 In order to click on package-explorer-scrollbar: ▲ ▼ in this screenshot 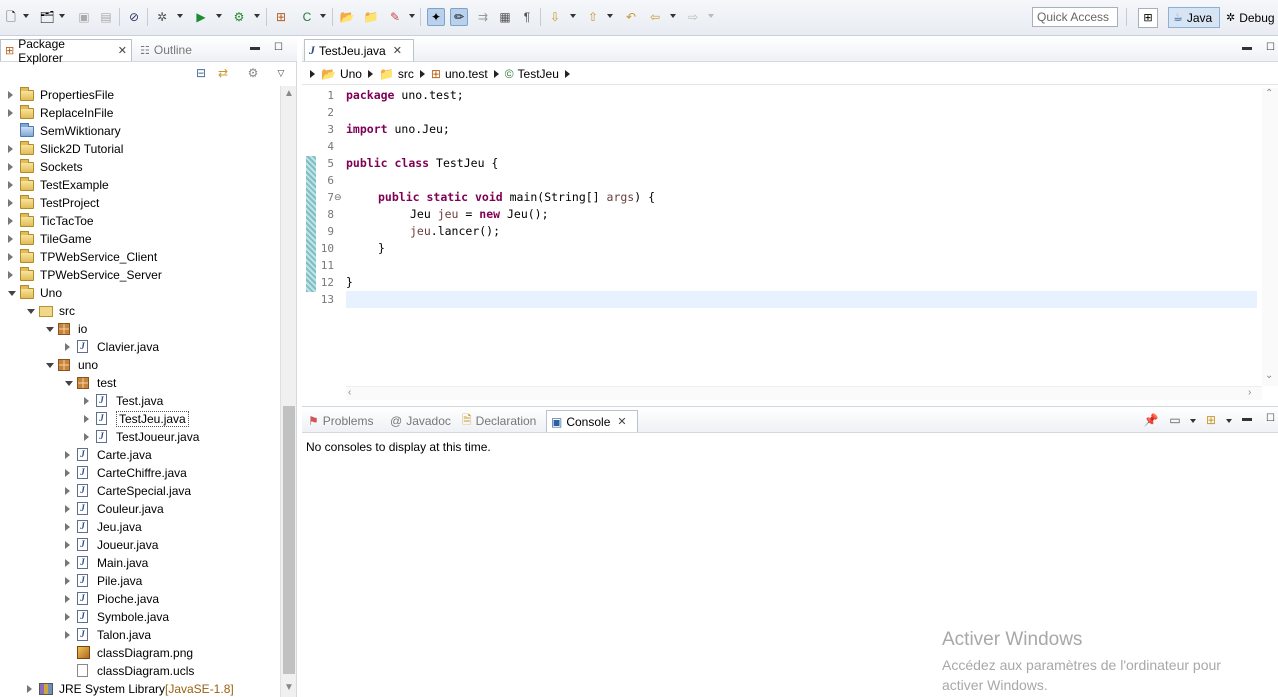, I will do `click(288, 391)`.